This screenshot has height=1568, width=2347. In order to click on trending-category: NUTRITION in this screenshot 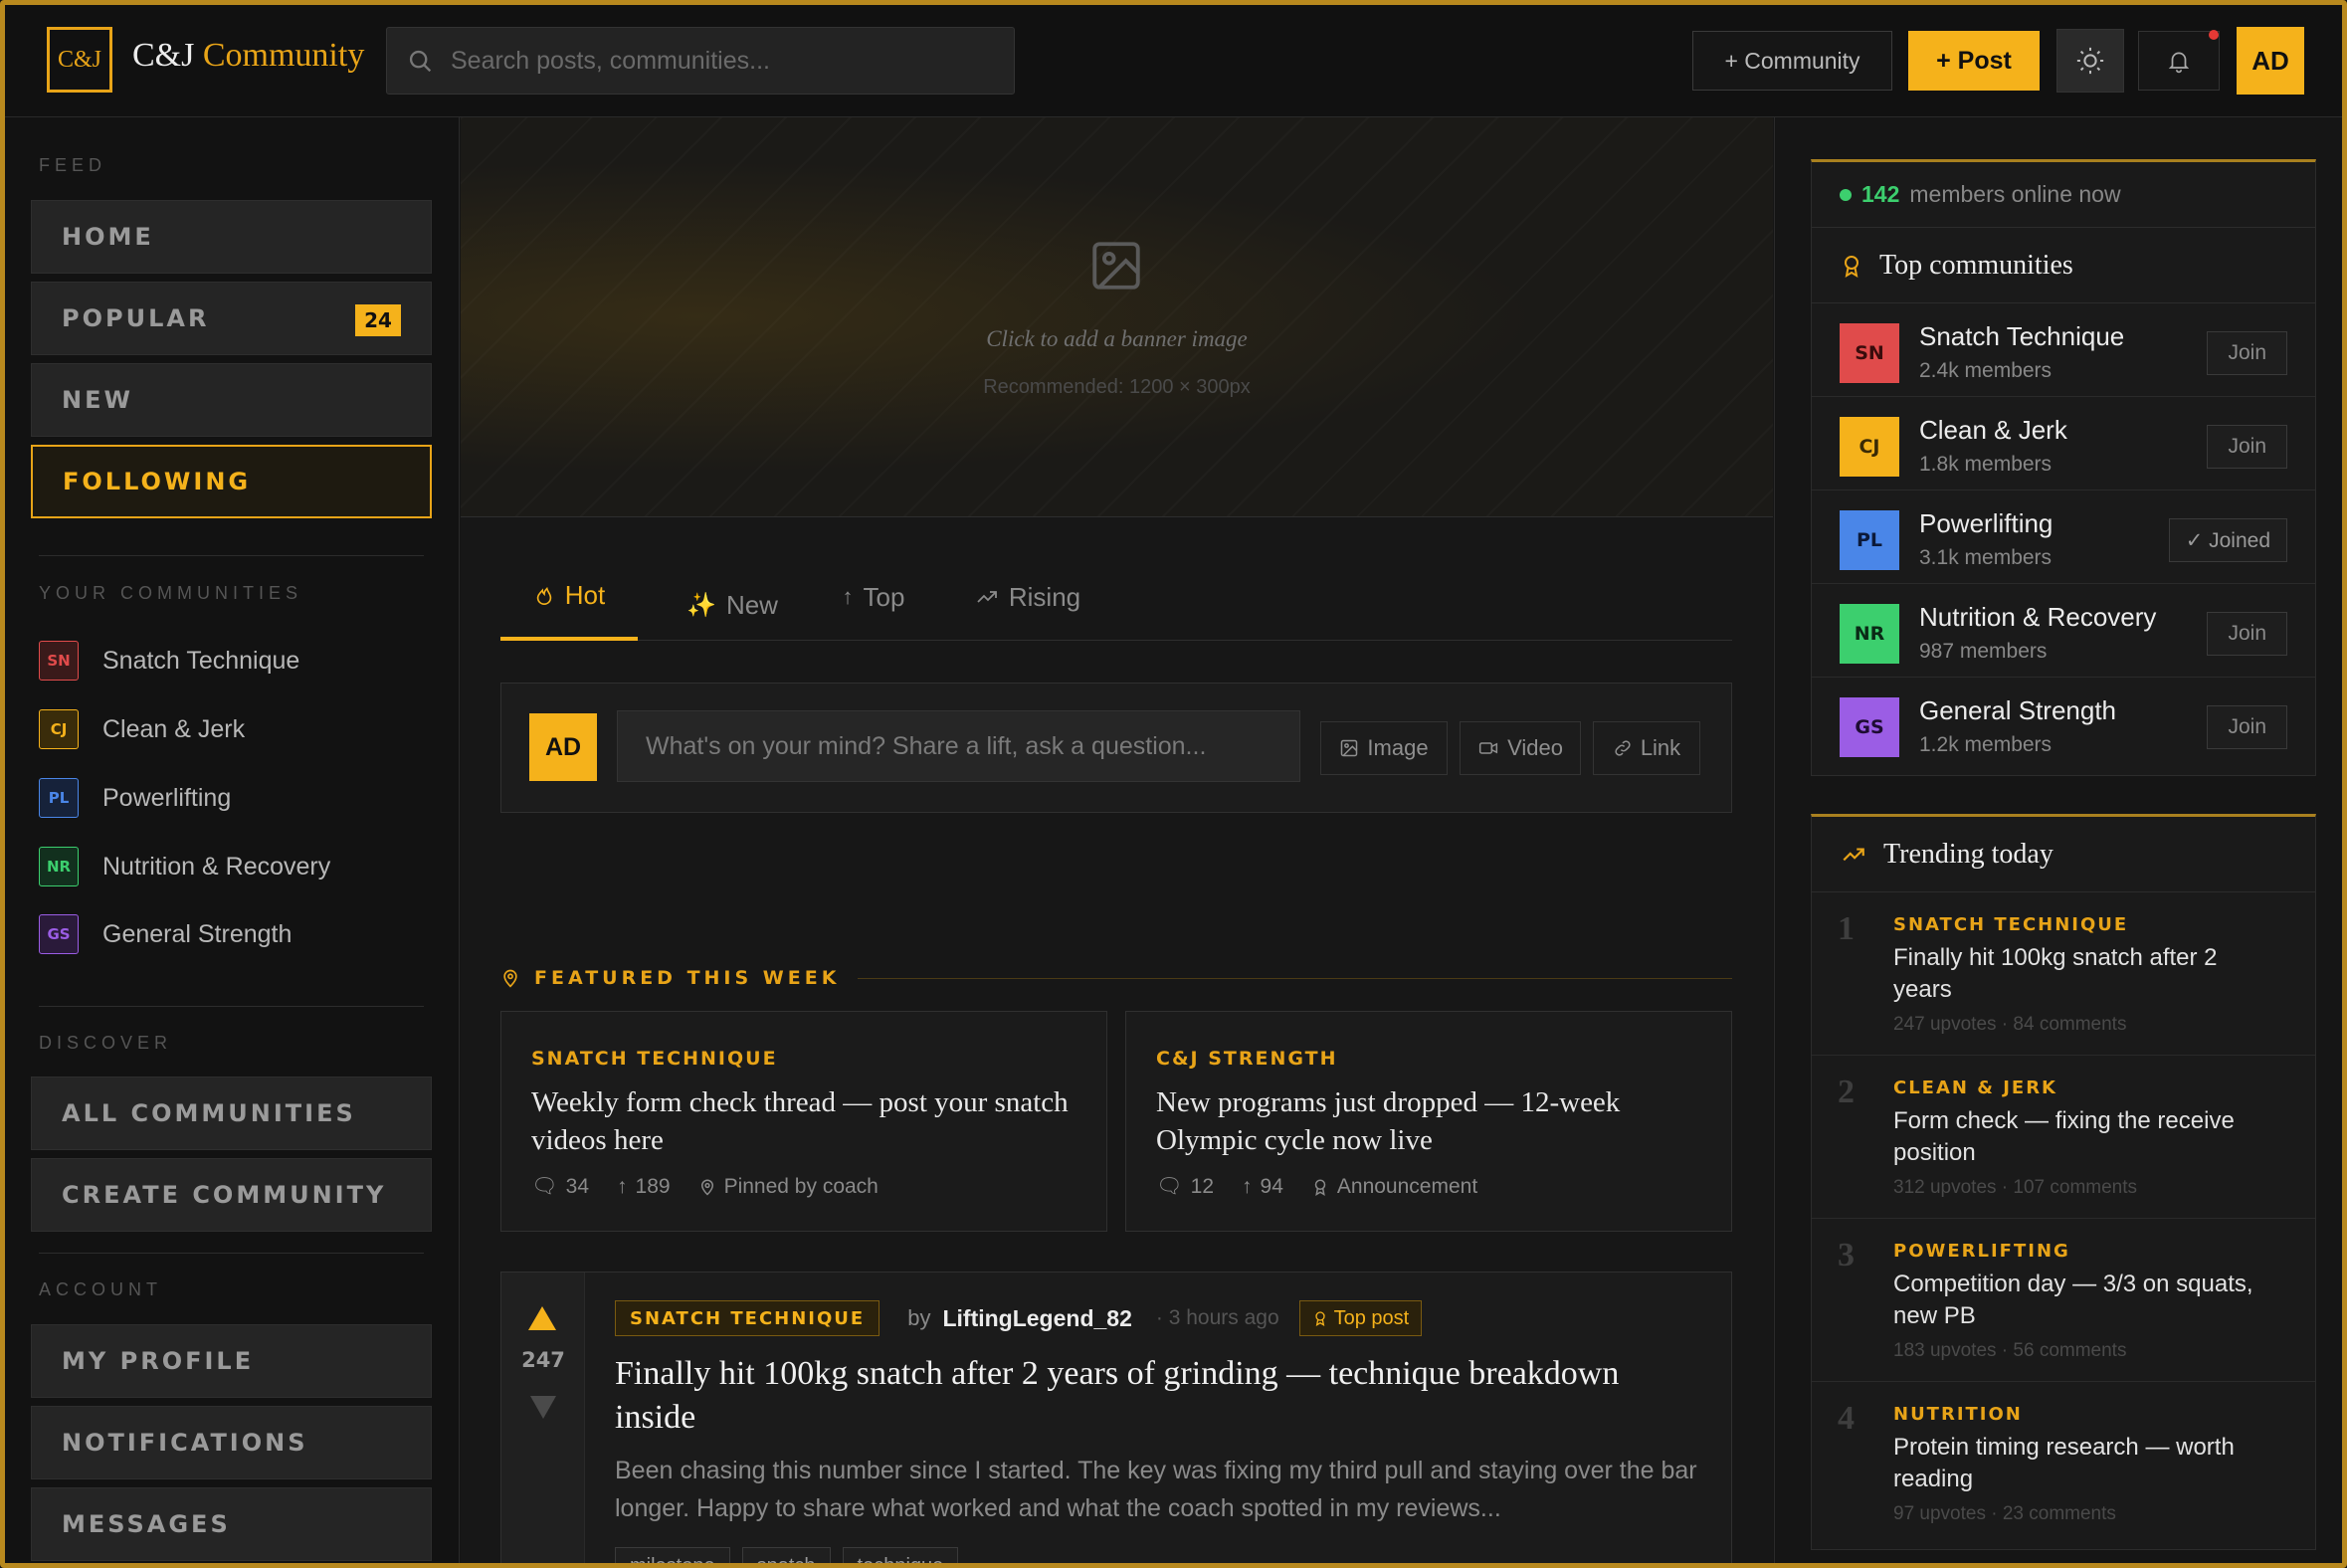, I will do `click(1958, 1414)`.